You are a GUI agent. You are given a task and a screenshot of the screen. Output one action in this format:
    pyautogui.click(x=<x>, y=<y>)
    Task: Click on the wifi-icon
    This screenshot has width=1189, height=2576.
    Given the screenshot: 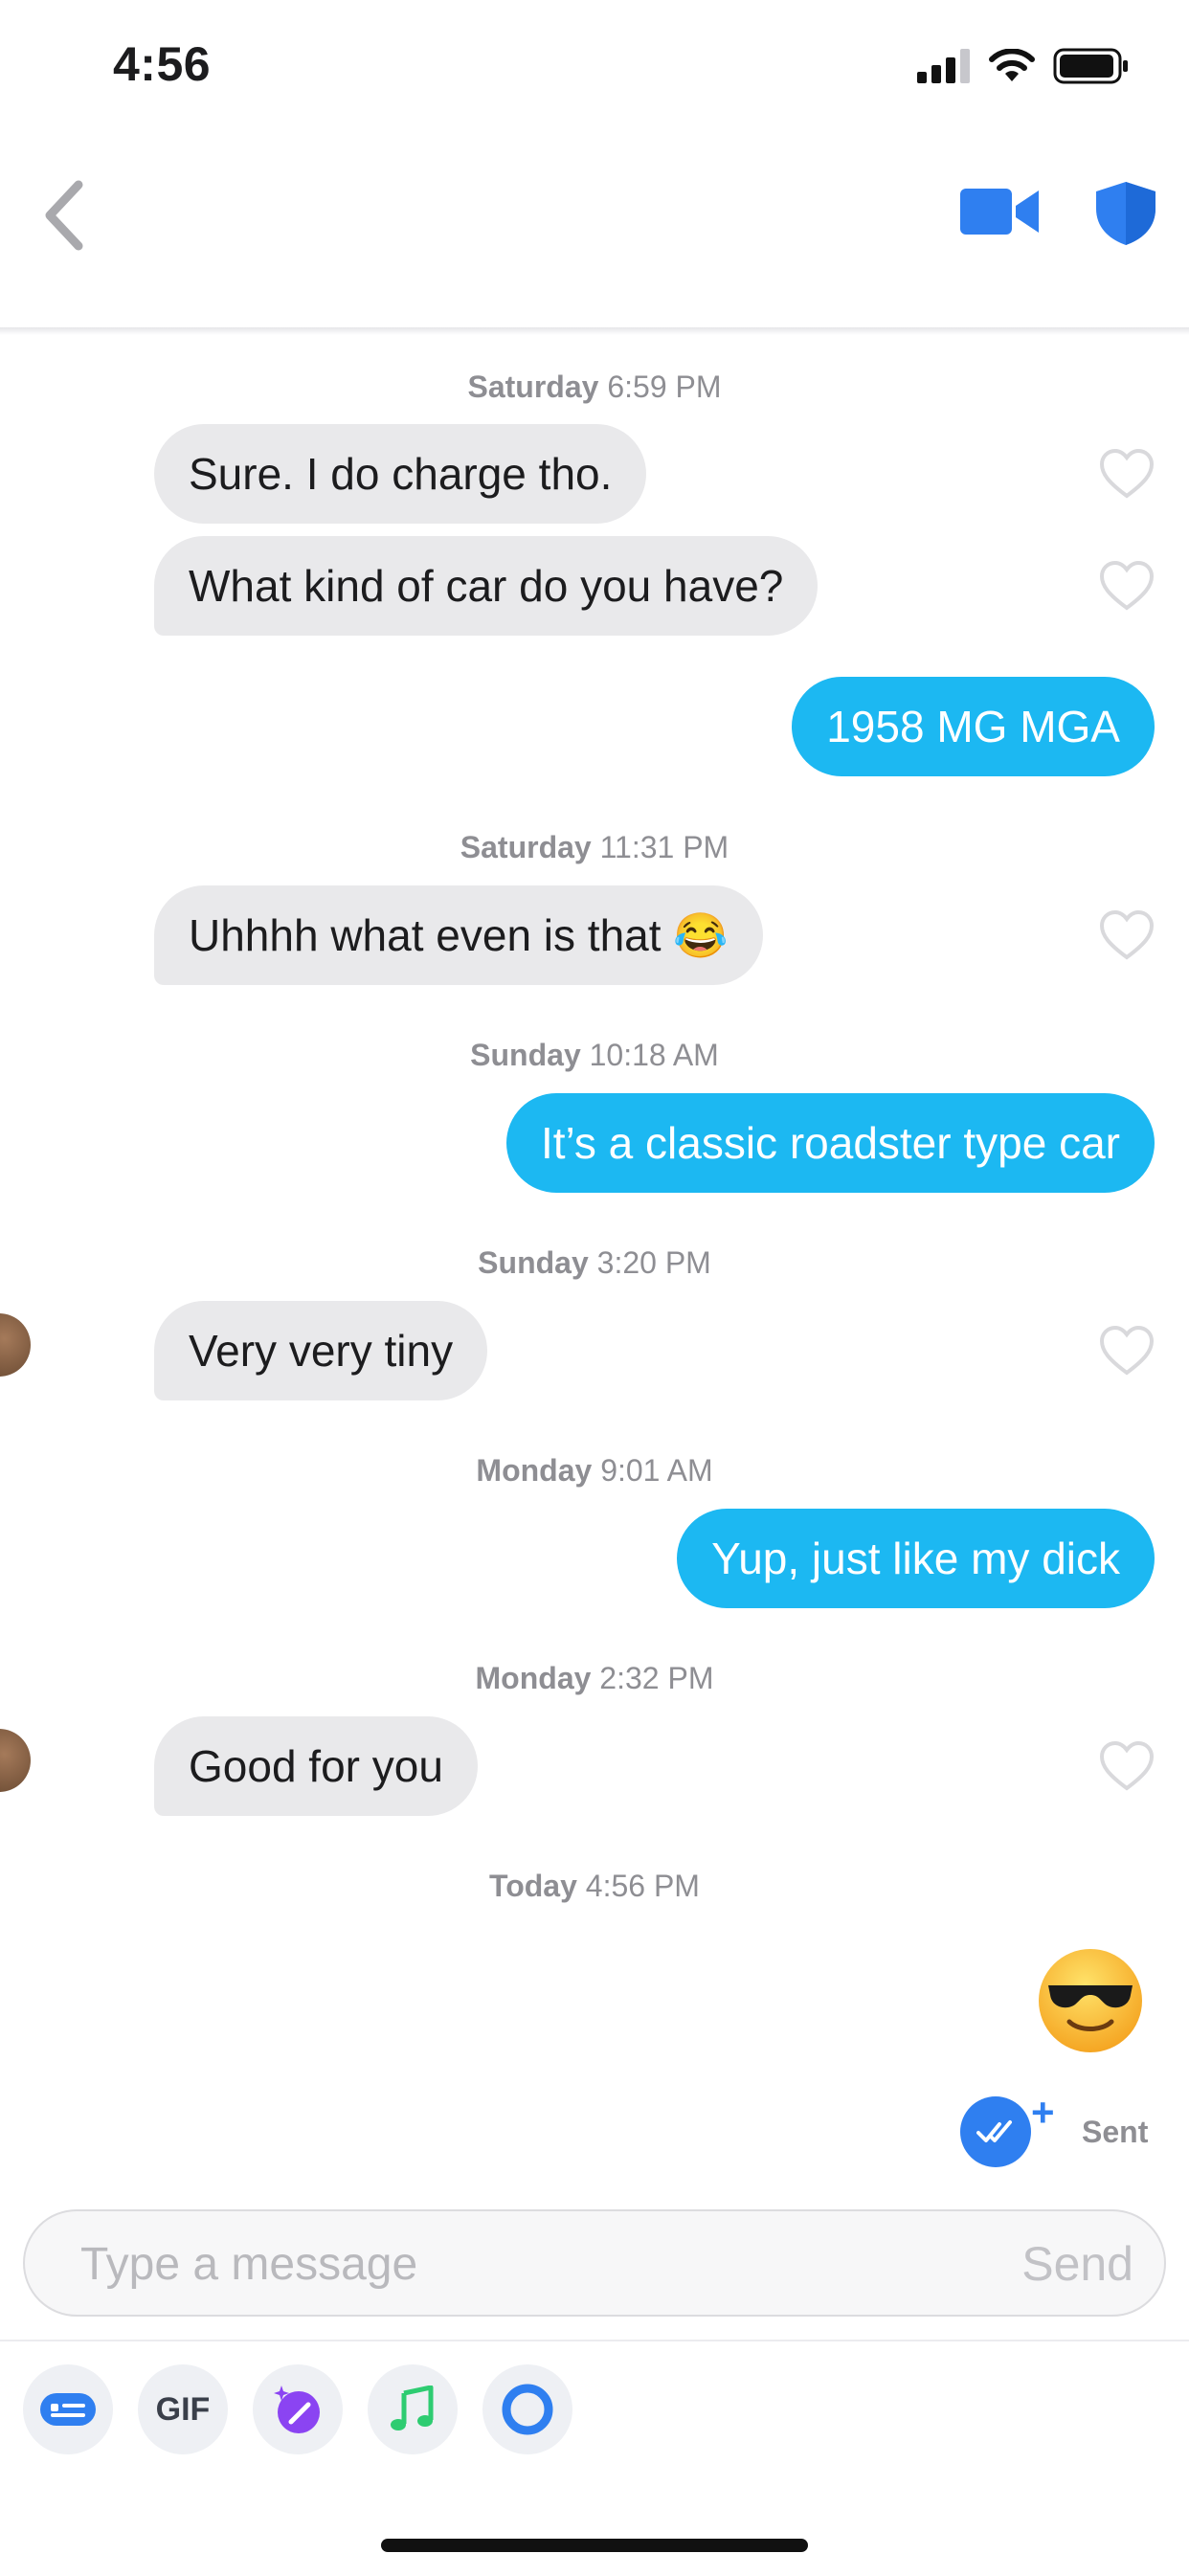 What is the action you would take?
    pyautogui.click(x=1012, y=65)
    